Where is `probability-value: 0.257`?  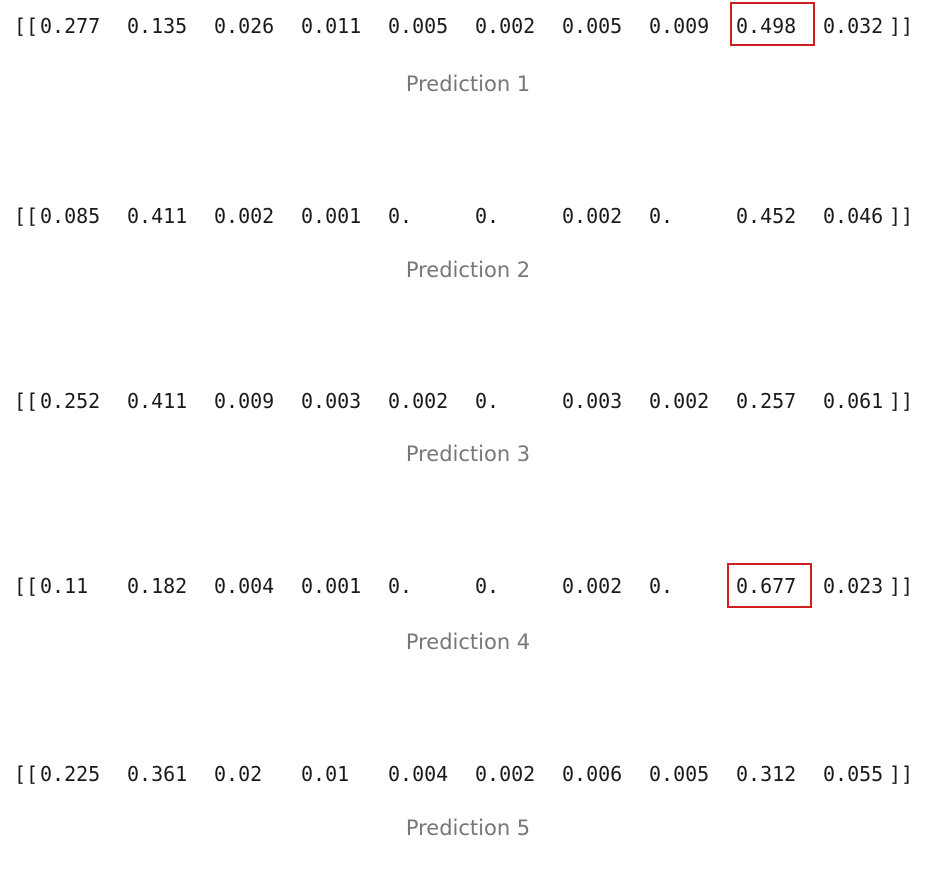
probability-value: 0.257 is located at coordinates (766, 401).